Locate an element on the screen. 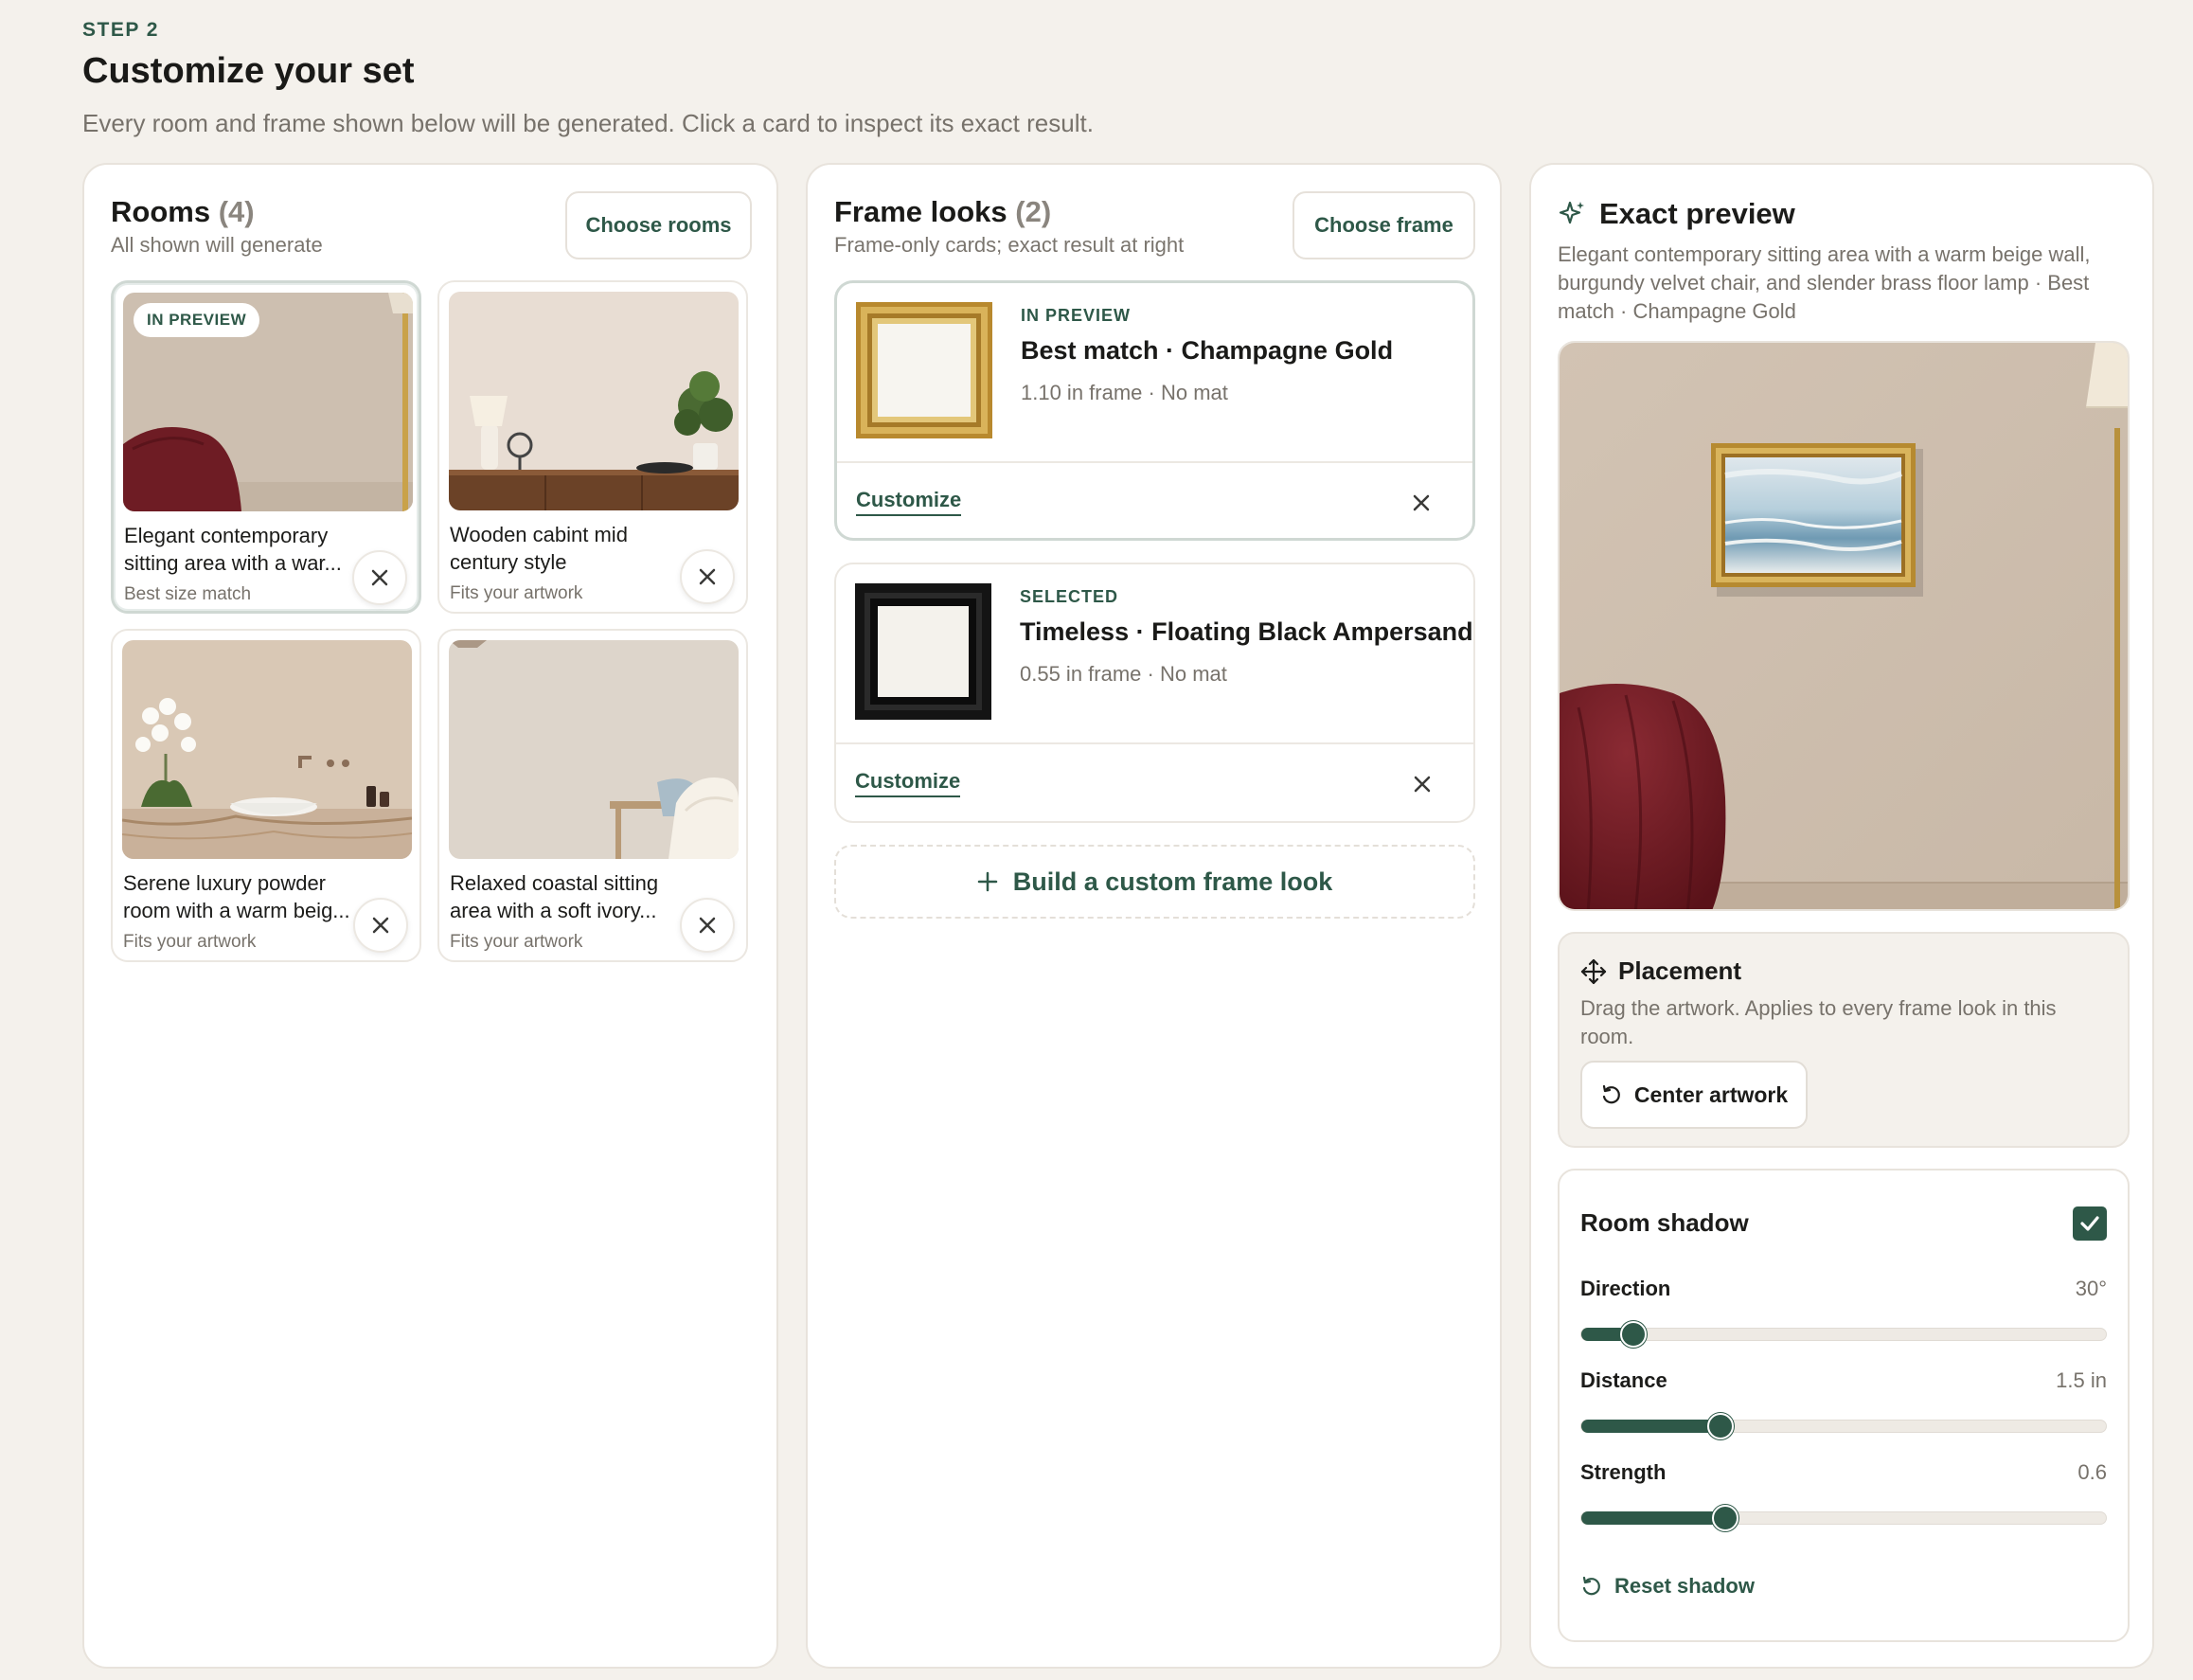 This screenshot has width=2193, height=1680. rooms-subtitle: All shown will generate is located at coordinates (217, 245).